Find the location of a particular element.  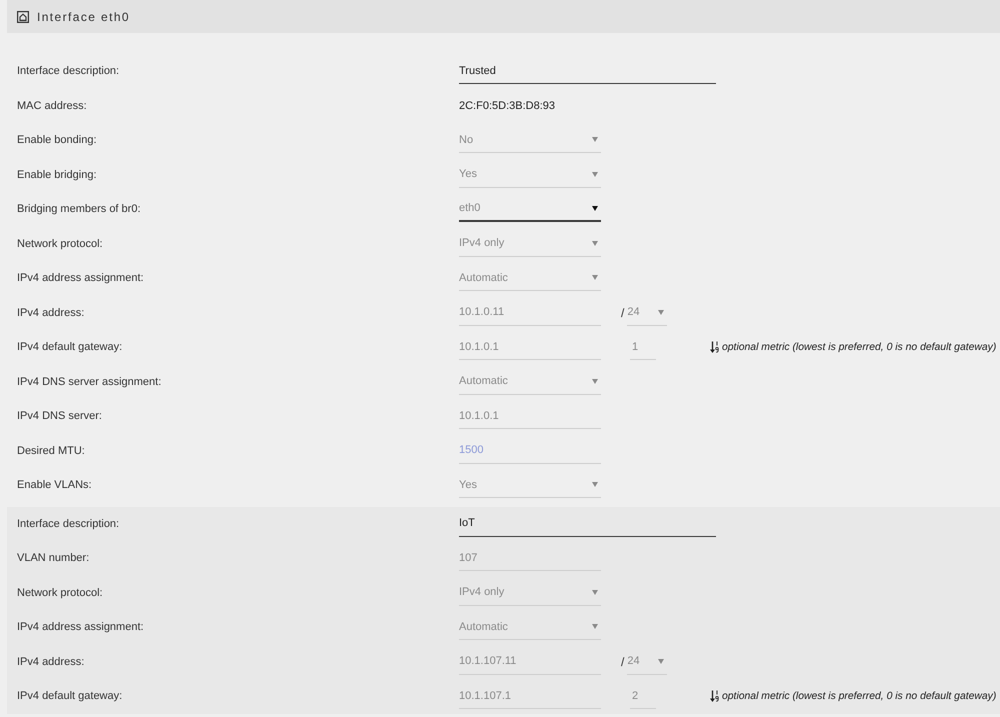

input-field: 10.1.0.11 is located at coordinates (530, 313).